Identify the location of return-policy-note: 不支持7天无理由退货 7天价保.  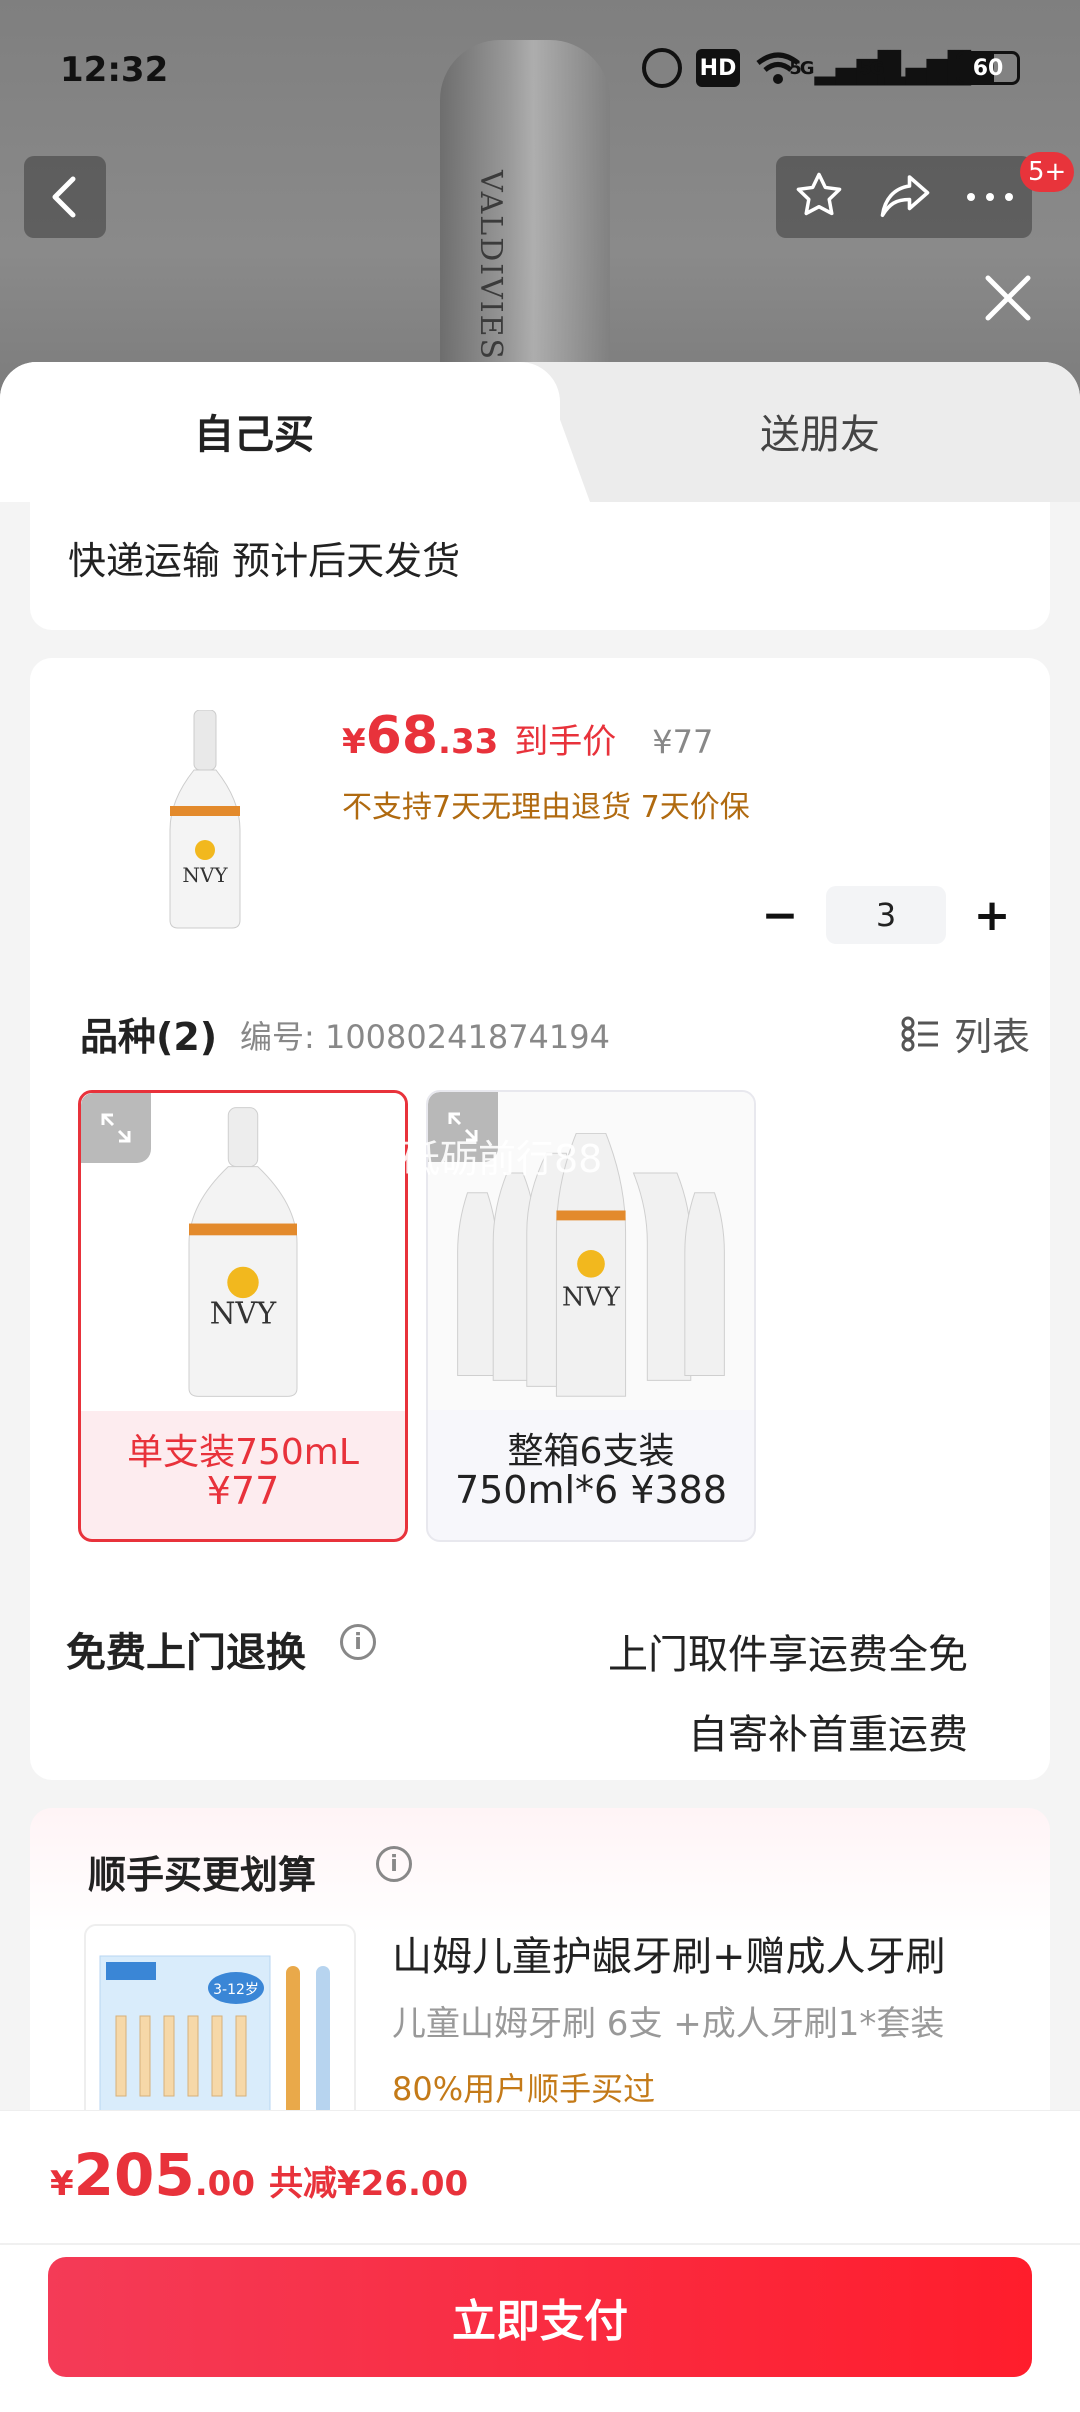
(546, 807).